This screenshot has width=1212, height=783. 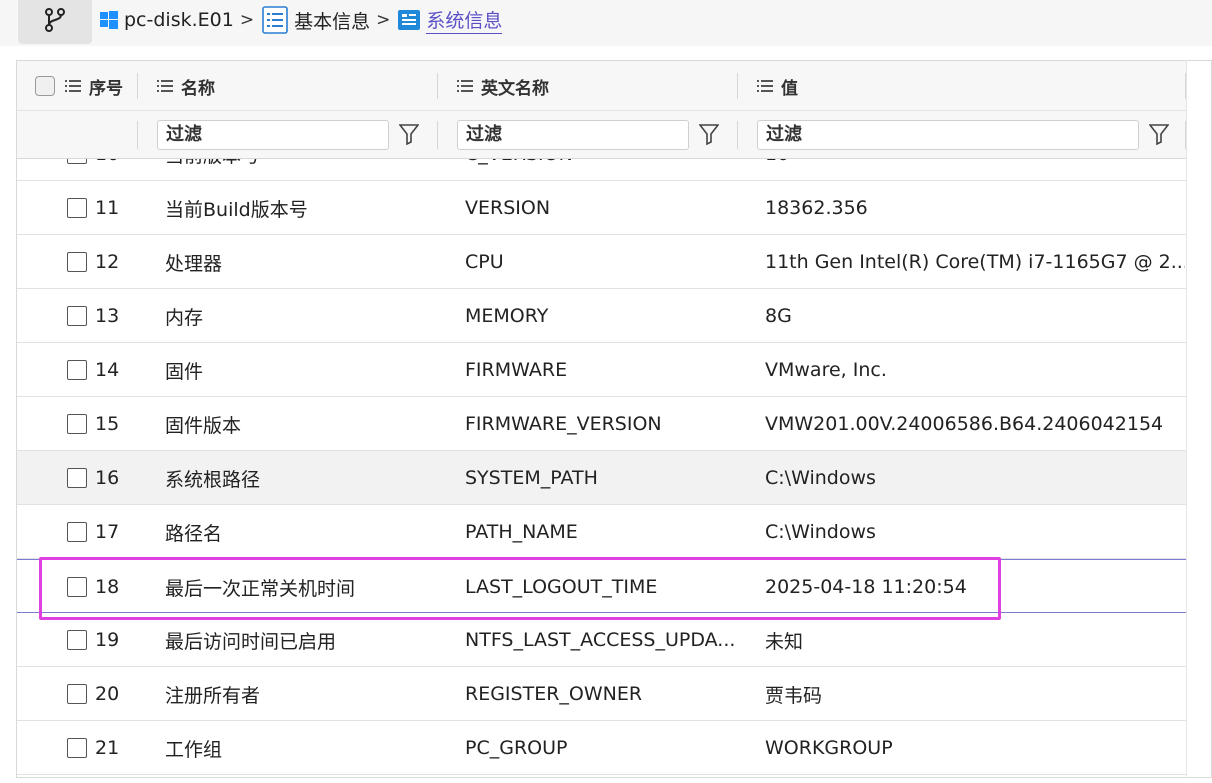 What do you see at coordinates (1186, 419) in the screenshot?
I see `grid-right-edge` at bounding box center [1186, 419].